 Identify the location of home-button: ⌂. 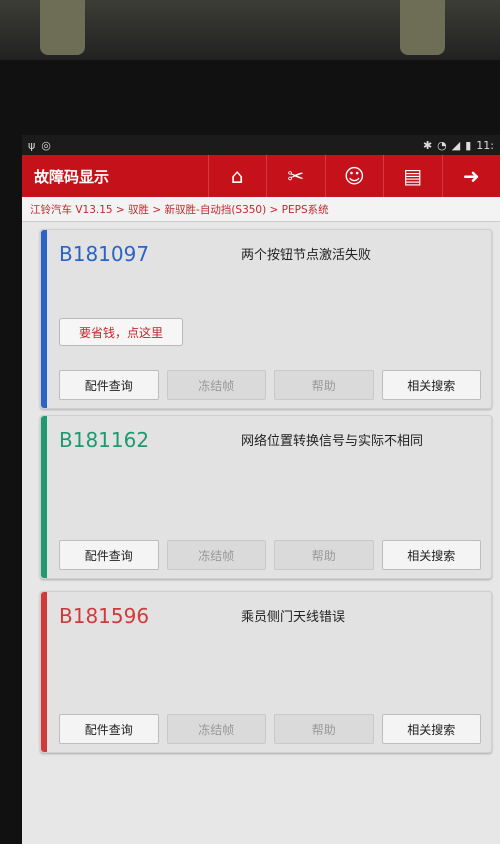
(237, 176).